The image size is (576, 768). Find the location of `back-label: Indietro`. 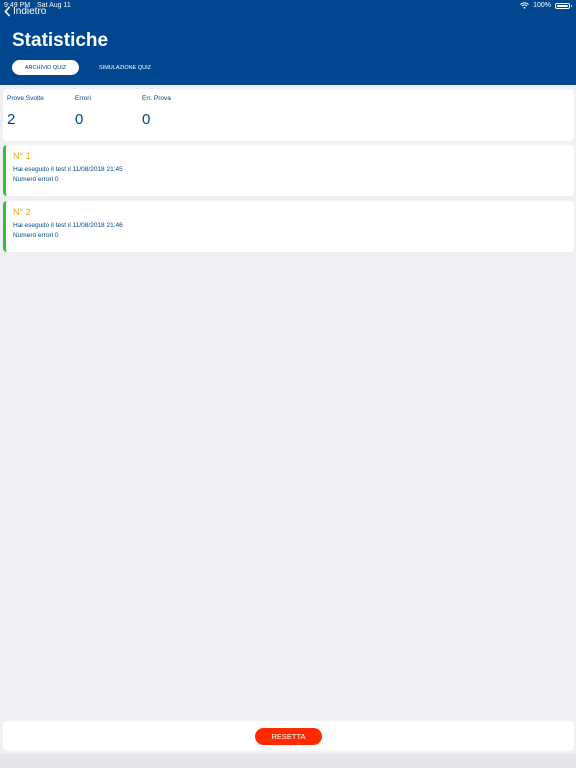

back-label: Indietro is located at coordinates (29, 11).